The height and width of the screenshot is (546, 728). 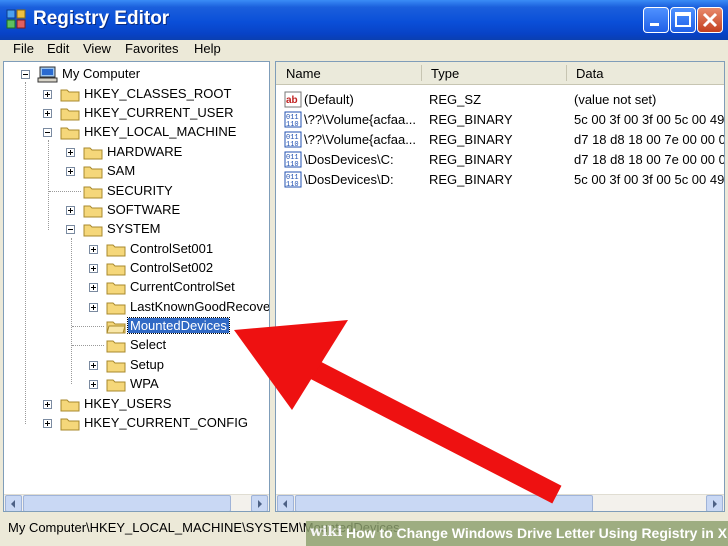 I want to click on maximize-icon, so click(x=683, y=19).